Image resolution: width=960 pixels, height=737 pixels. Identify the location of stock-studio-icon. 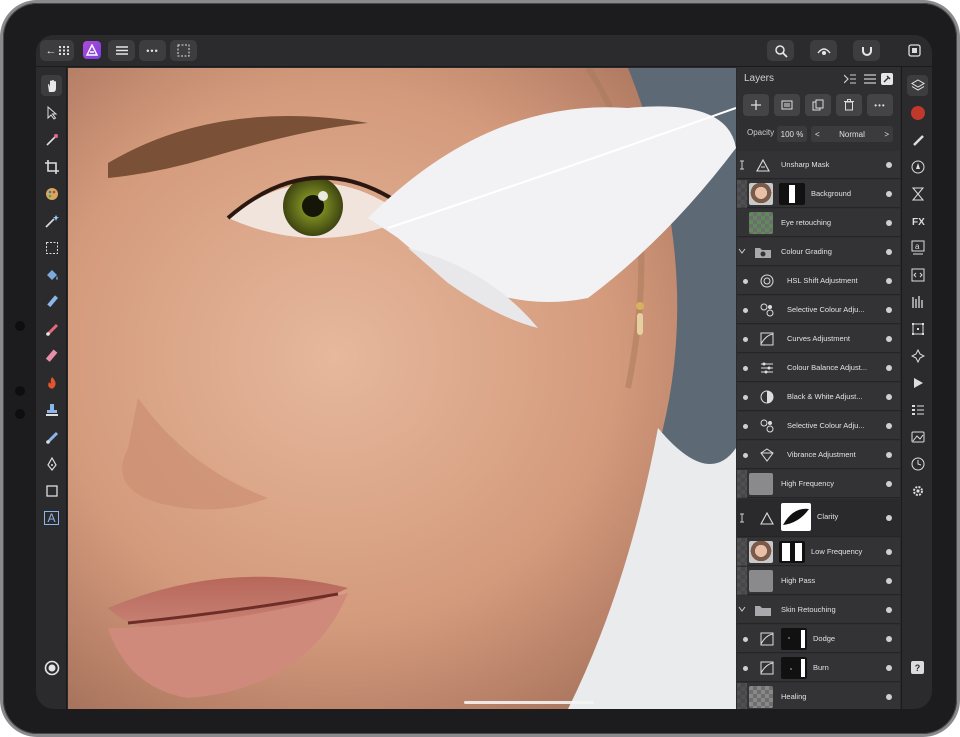
(917, 436).